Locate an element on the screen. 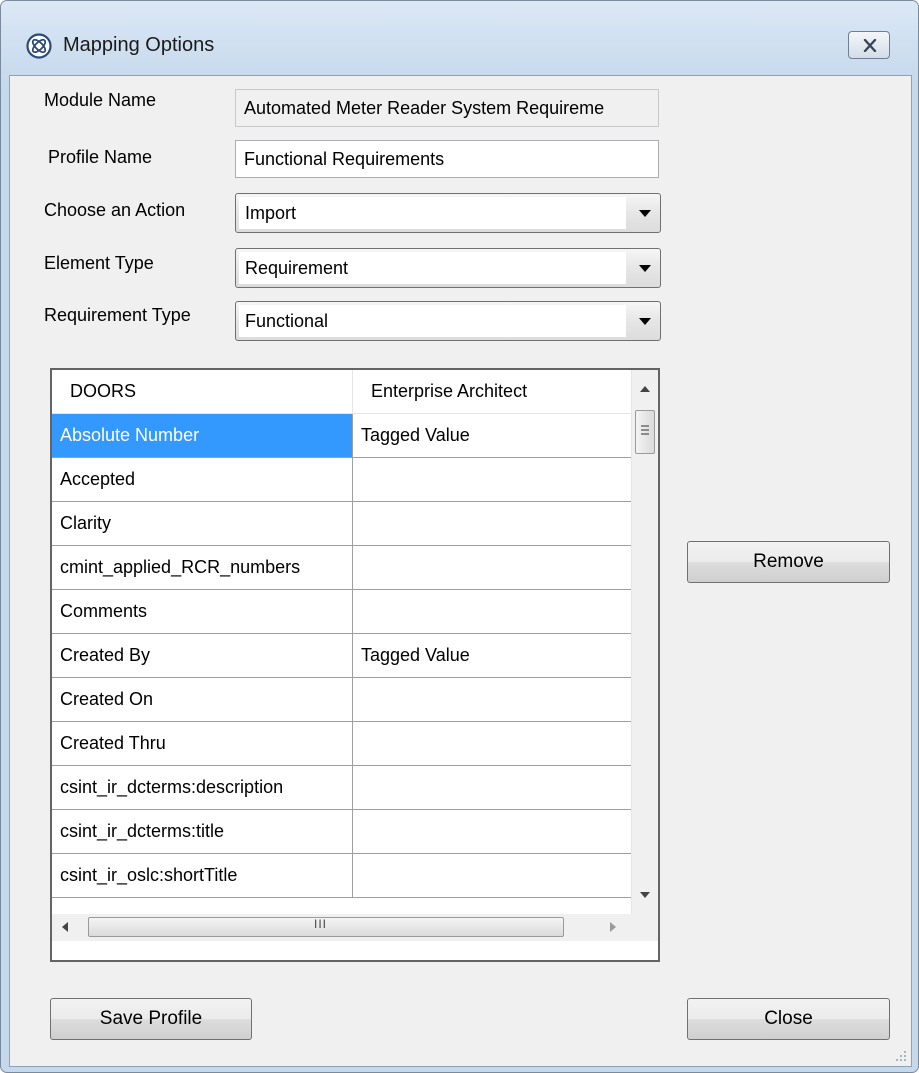 This screenshot has height=1073, width=919. scrollbar-corner is located at coordinates (644, 927).